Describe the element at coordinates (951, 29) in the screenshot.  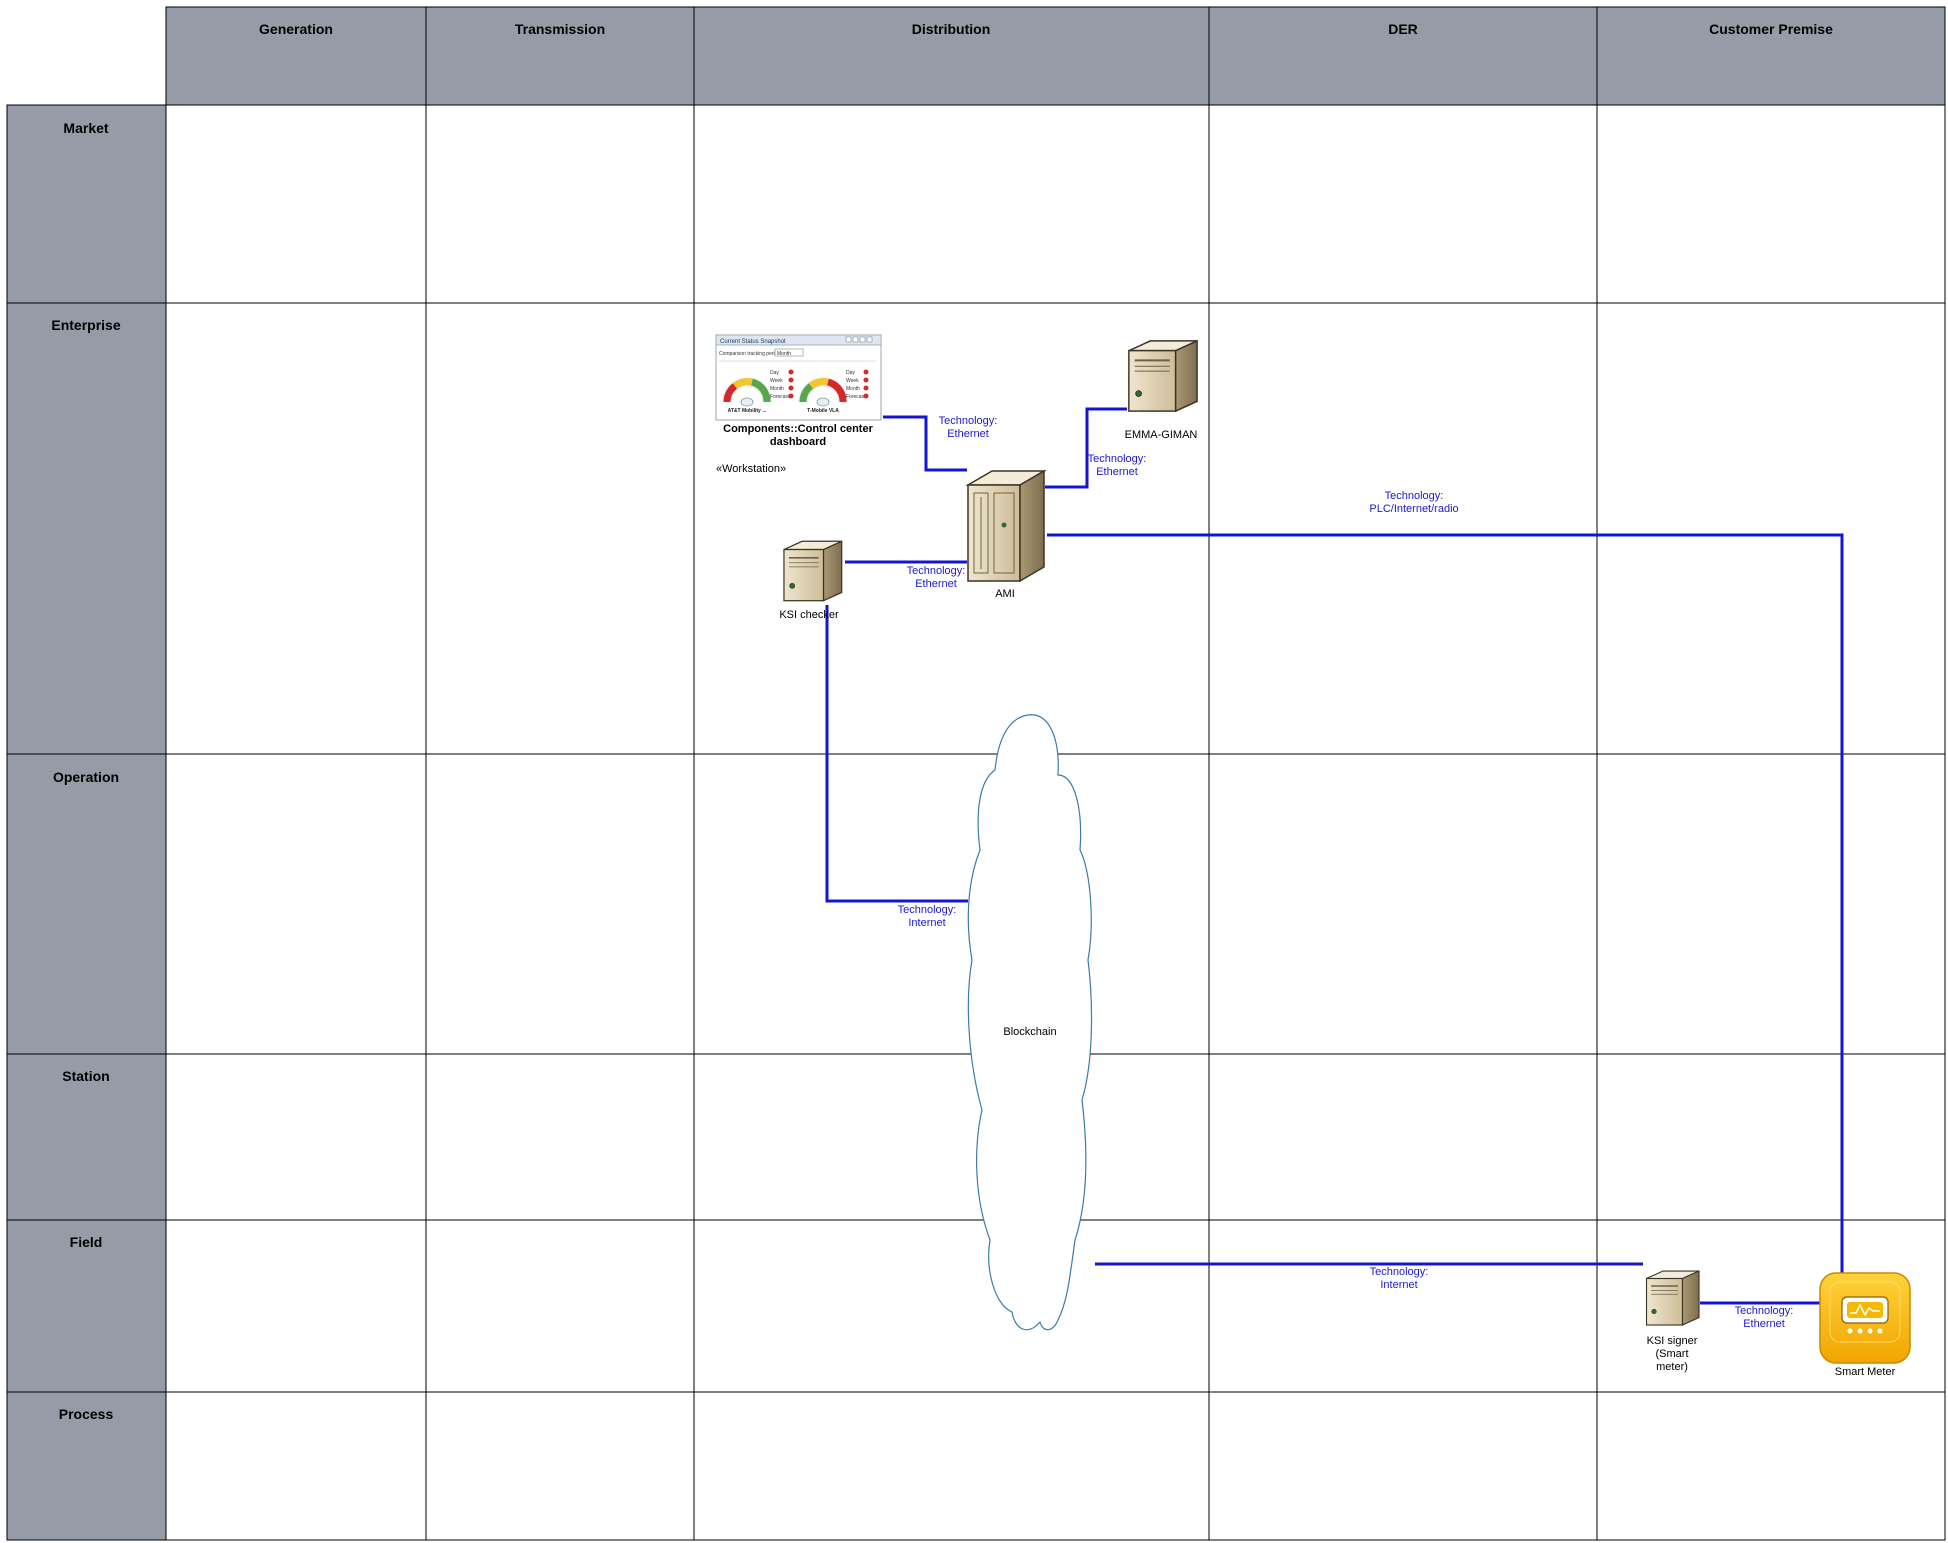
I see `column-header-label: Distribution` at that location.